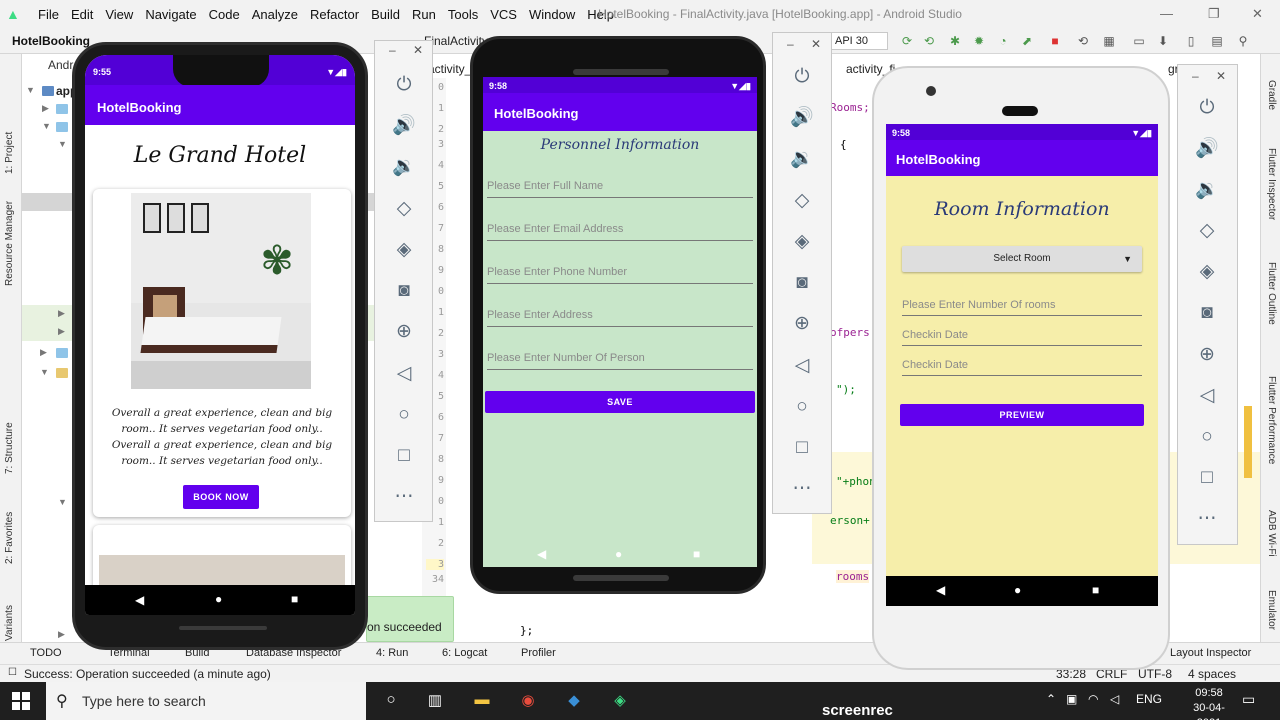 This screenshot has height=720, width=1280. I want to click on menu-analyze: Analyze, so click(275, 14).